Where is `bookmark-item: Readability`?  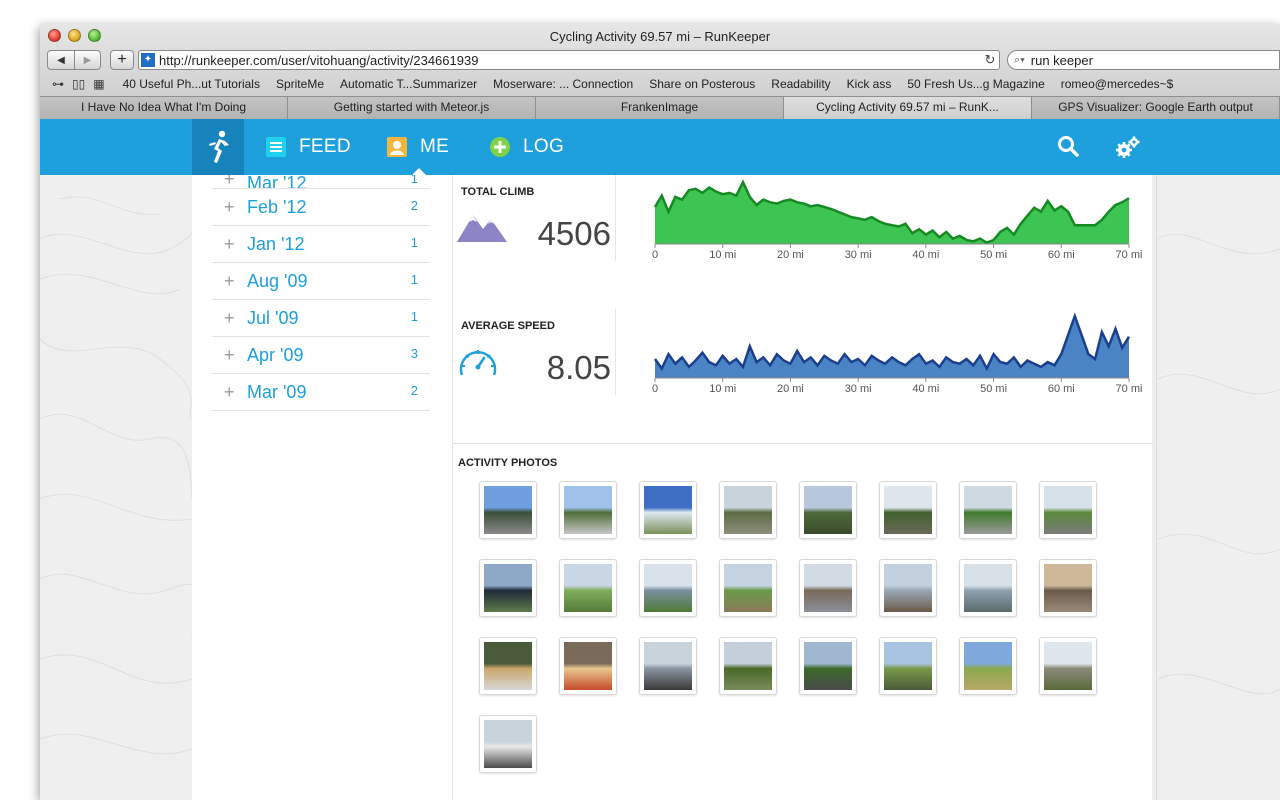
bookmark-item: Readability is located at coordinates (800, 84).